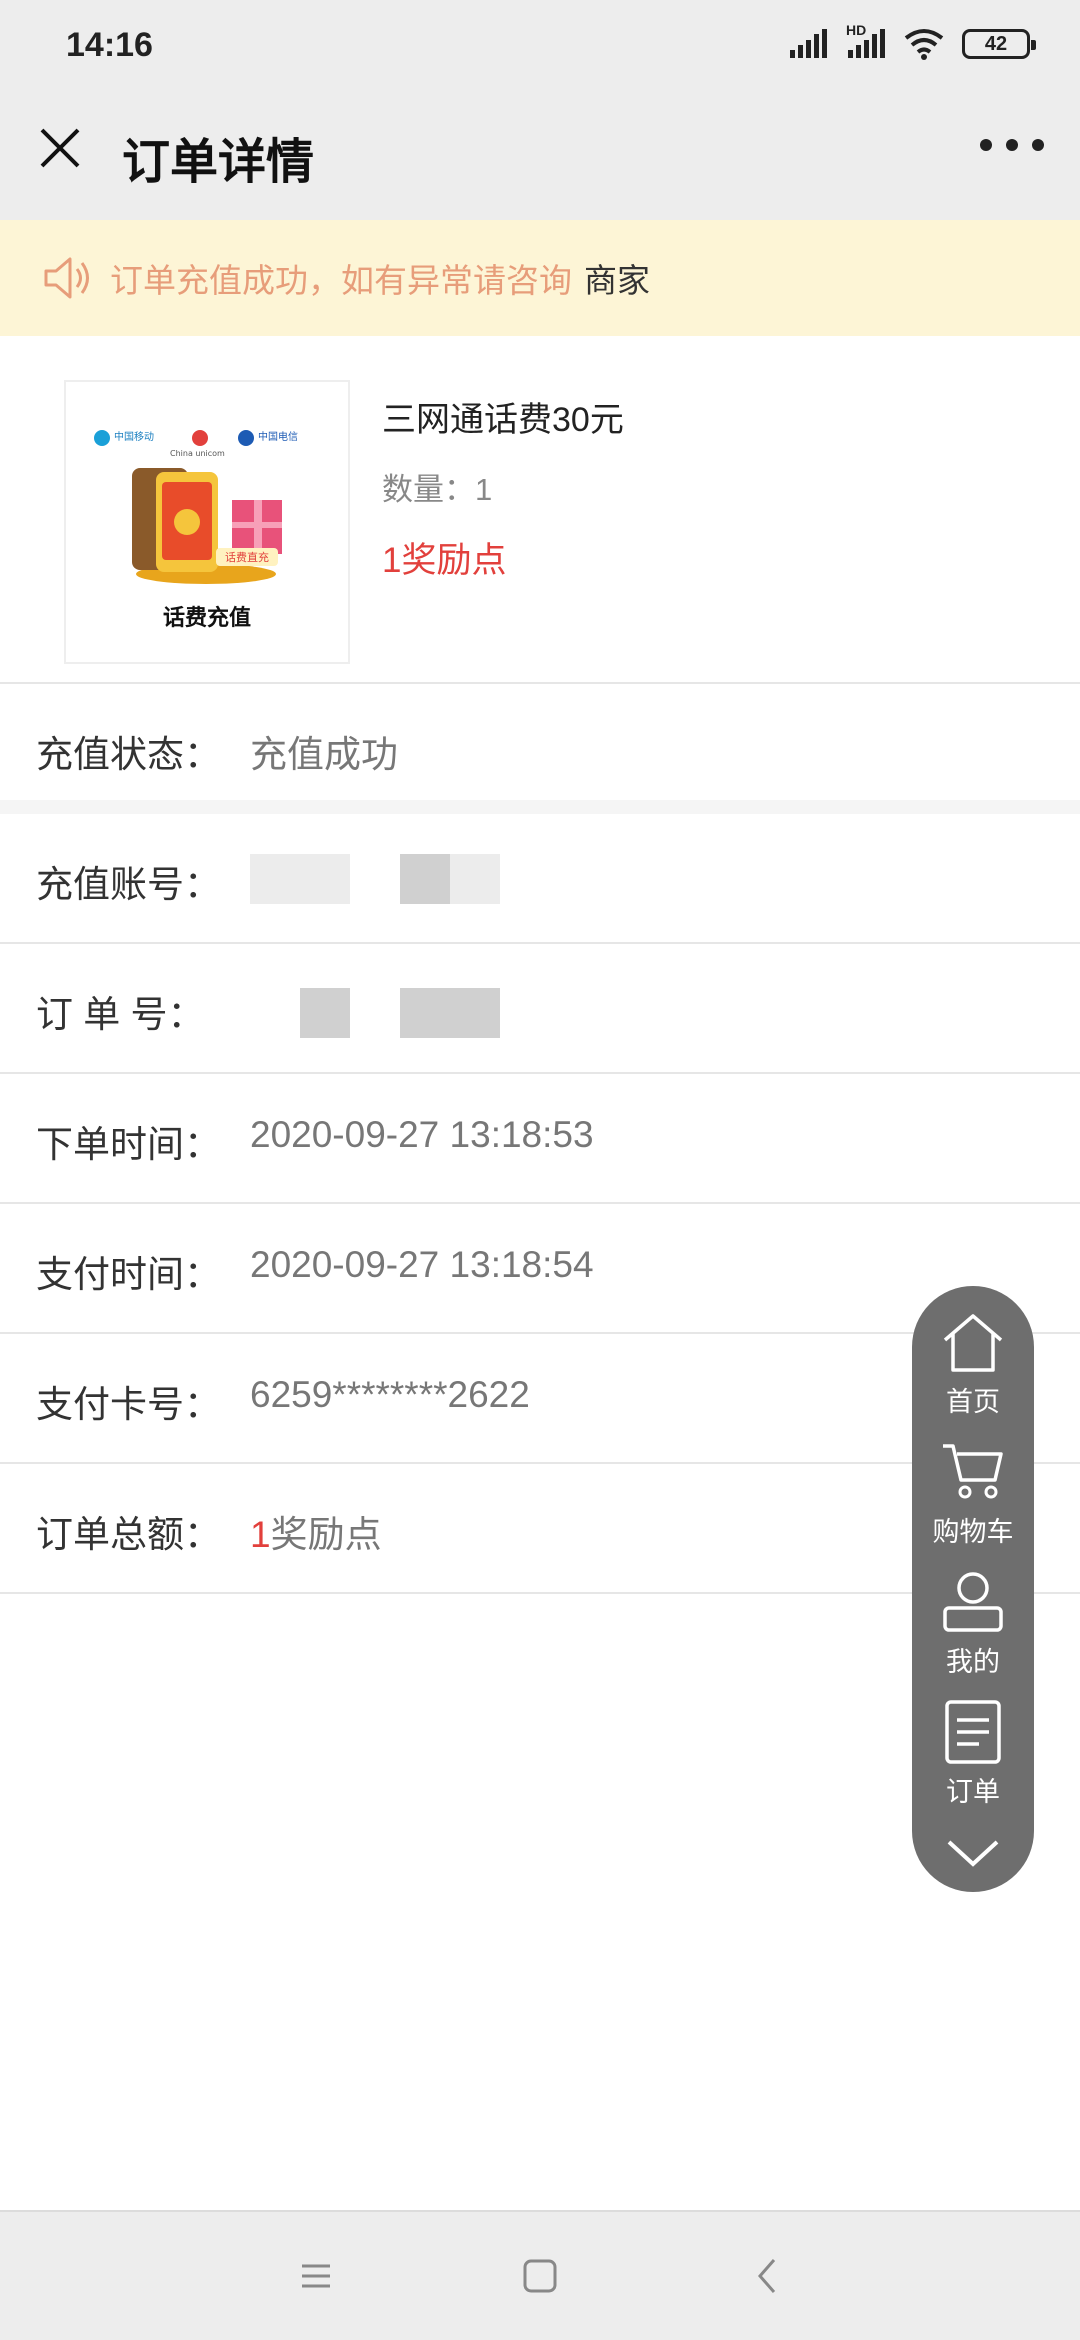 Image resolution: width=1080 pixels, height=2340 pixels. Describe the element at coordinates (924, 44) in the screenshot. I see `wifi-icon` at that location.